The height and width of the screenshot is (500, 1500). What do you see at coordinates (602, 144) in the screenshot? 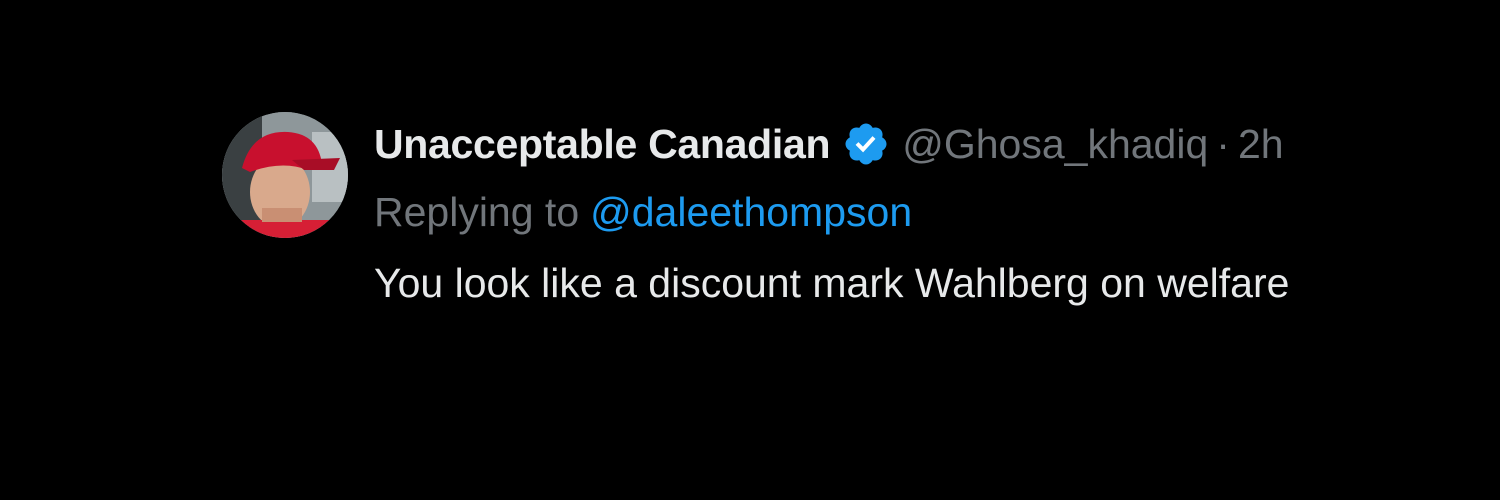
I see `display-name: Unacceptable Canadian` at bounding box center [602, 144].